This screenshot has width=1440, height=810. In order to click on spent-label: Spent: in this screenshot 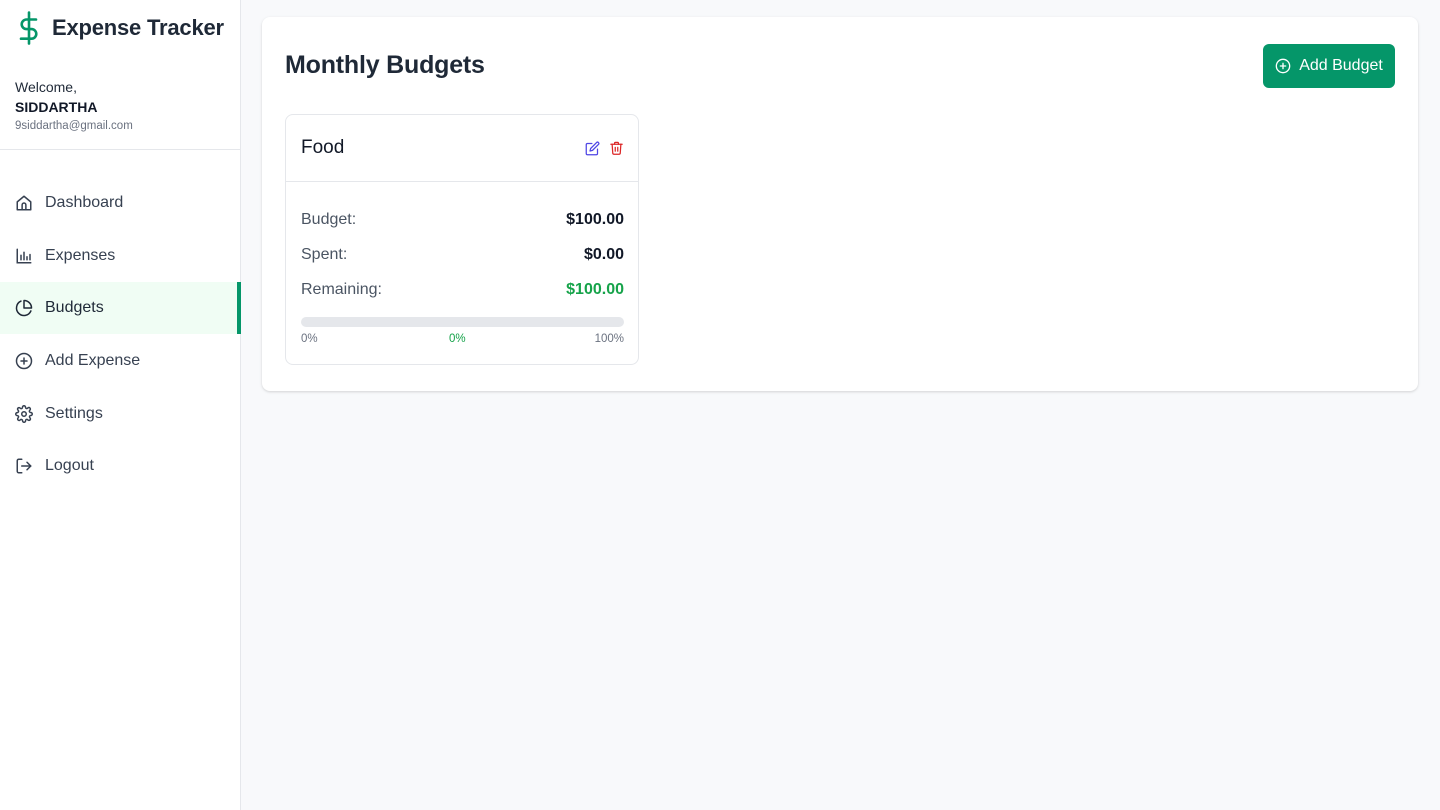, I will do `click(324, 254)`.